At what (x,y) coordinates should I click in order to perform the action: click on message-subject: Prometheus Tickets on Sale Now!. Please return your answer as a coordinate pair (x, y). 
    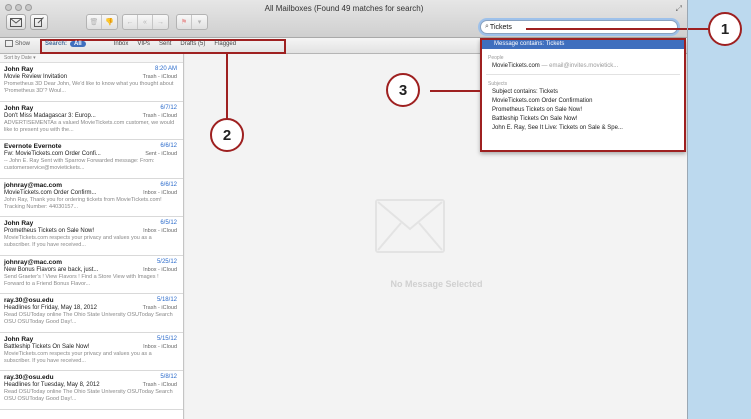
    Looking at the image, I should click on (49, 231).